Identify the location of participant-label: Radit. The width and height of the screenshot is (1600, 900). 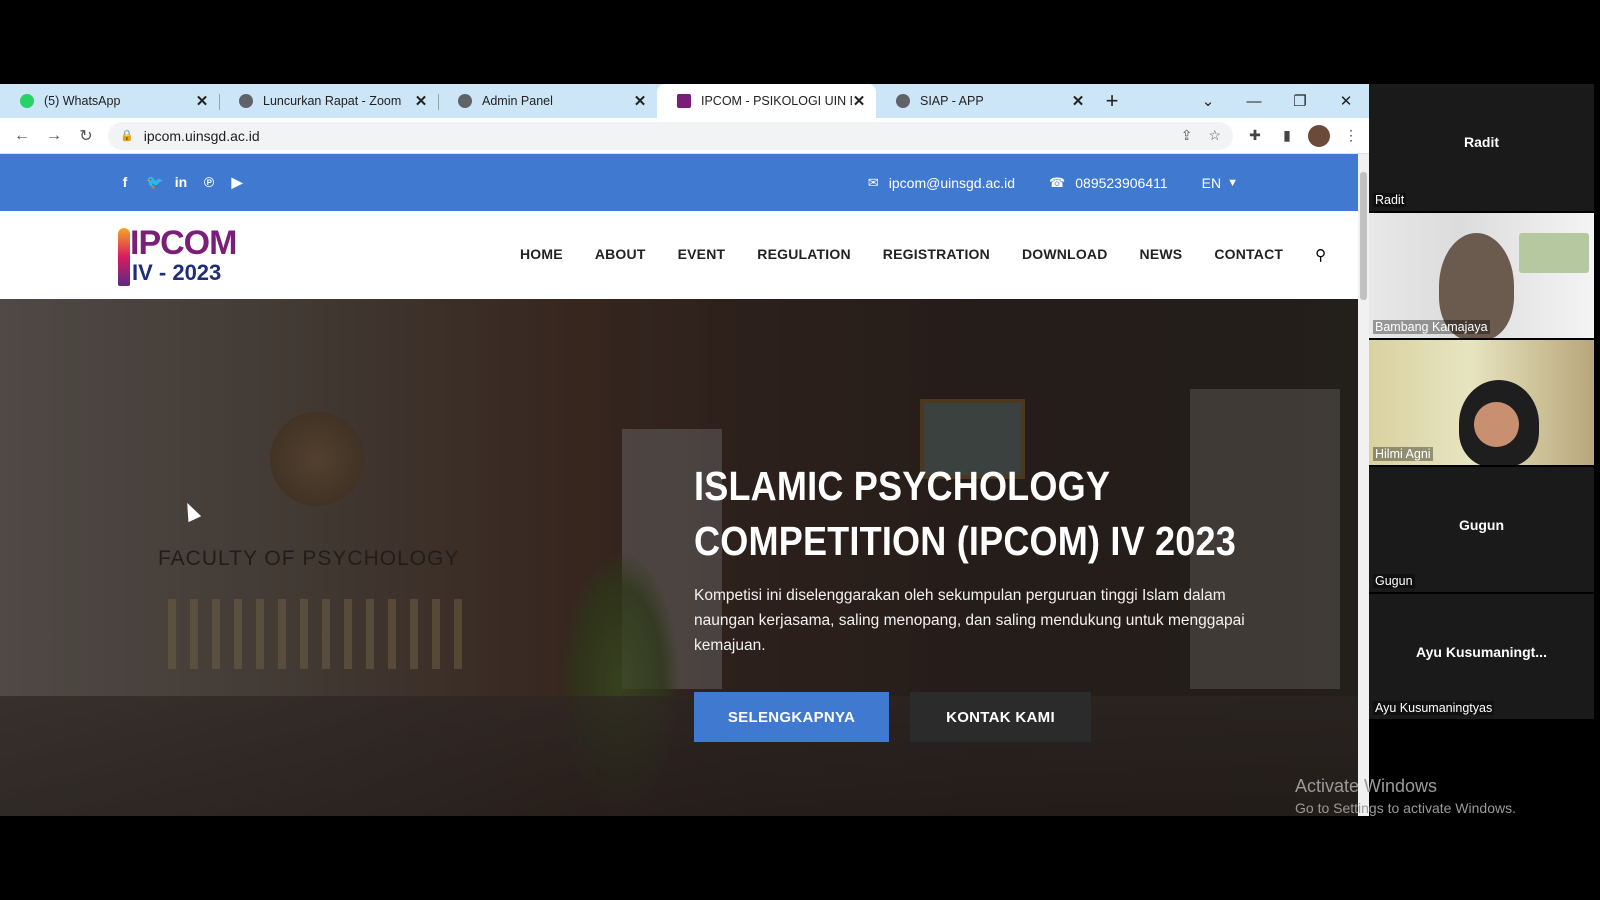
(1390, 200).